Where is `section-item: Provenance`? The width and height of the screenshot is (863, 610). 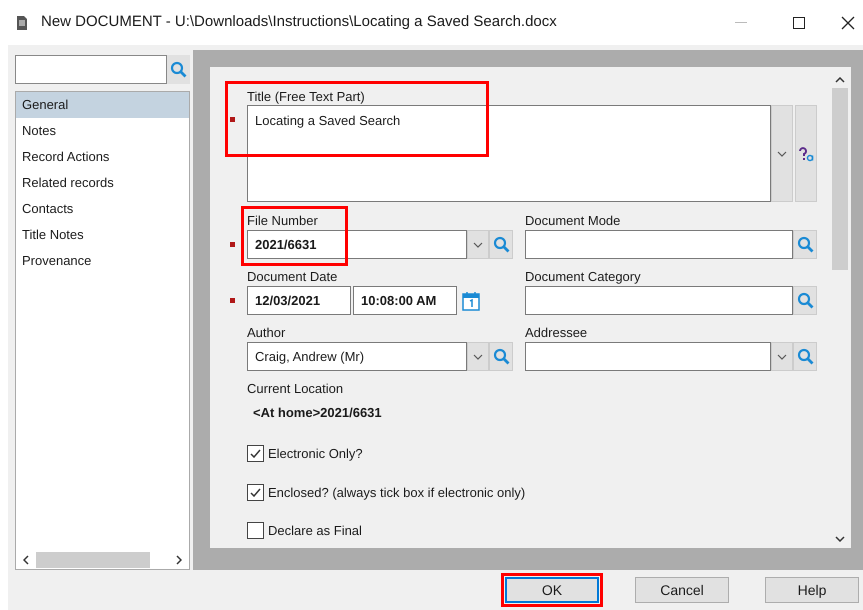 section-item: Provenance is located at coordinates (102, 261).